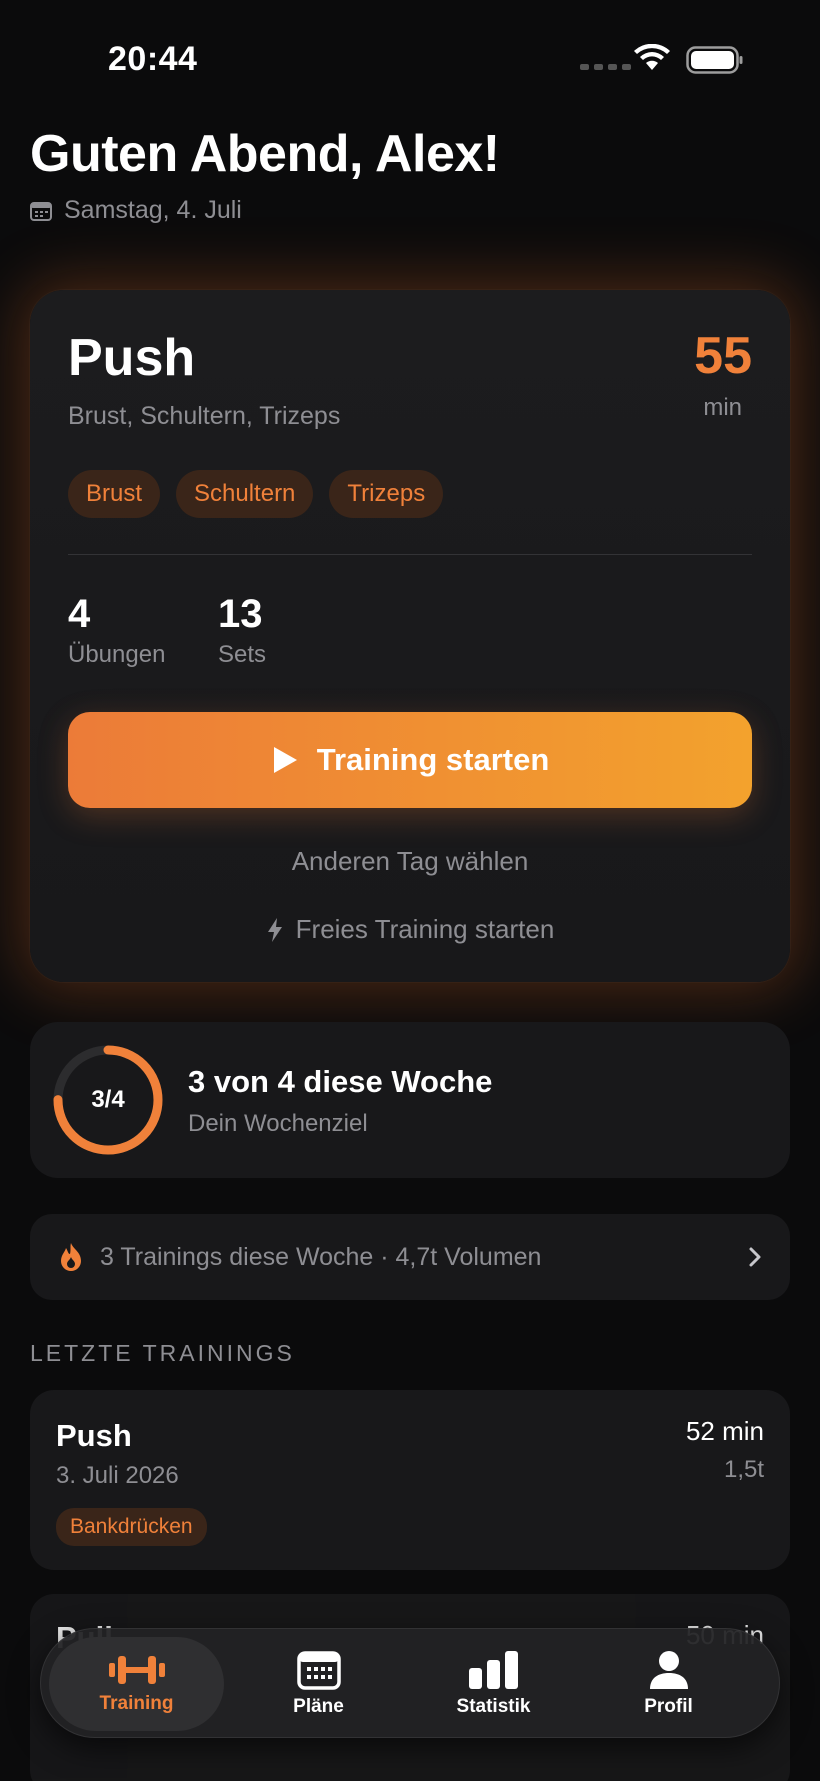 The height and width of the screenshot is (1781, 820). I want to click on workout-name: Push, so click(94, 1435).